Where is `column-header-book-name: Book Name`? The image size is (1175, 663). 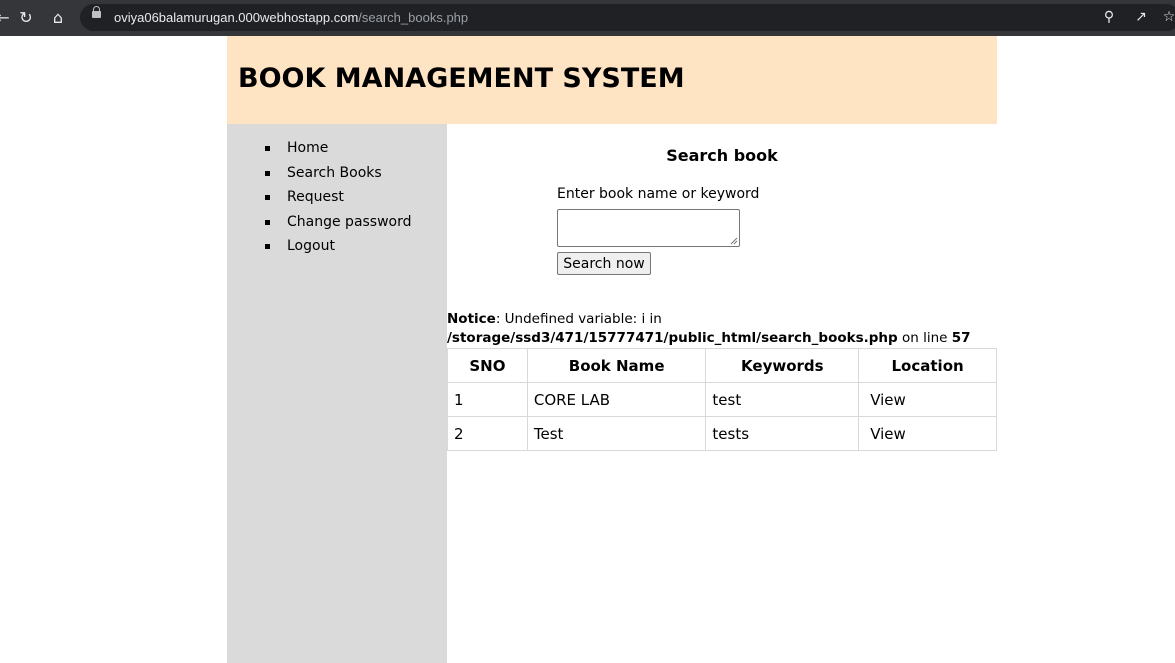 column-header-book-name: Book Name is located at coordinates (616, 365).